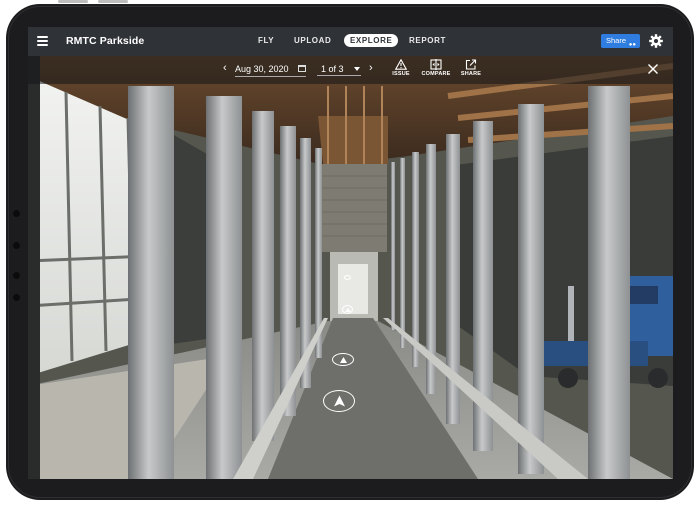 The width and height of the screenshot is (700, 505). I want to click on photo-index-value: 1 of 3, so click(332, 69).